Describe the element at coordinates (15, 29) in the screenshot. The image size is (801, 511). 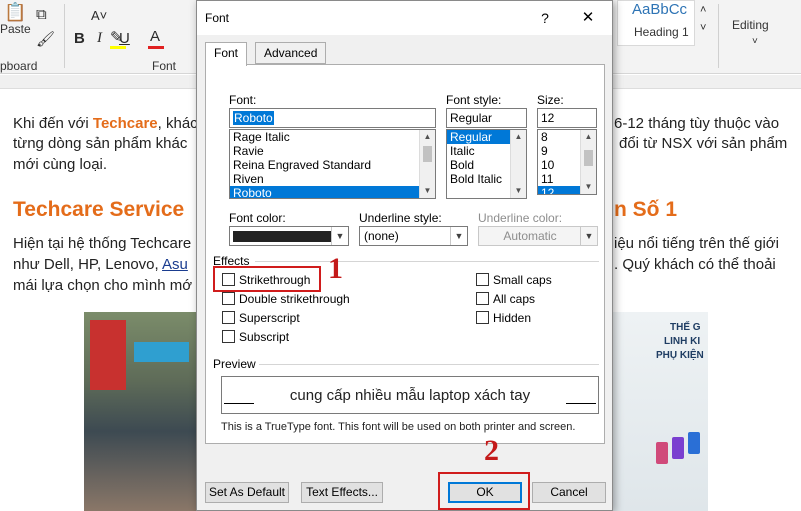
I see `paste-label: Paste` at that location.